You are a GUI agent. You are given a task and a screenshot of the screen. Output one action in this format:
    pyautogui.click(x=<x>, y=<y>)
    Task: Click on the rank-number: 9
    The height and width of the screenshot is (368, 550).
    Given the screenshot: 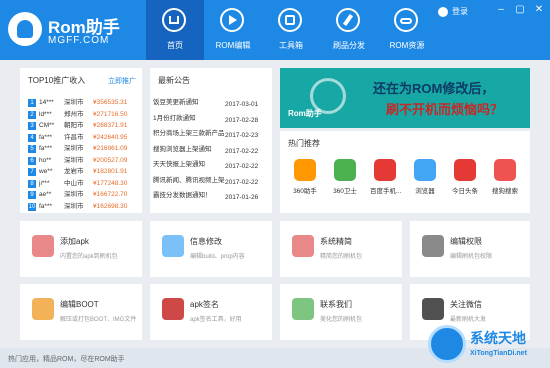 What is the action you would take?
    pyautogui.click(x=32, y=195)
    